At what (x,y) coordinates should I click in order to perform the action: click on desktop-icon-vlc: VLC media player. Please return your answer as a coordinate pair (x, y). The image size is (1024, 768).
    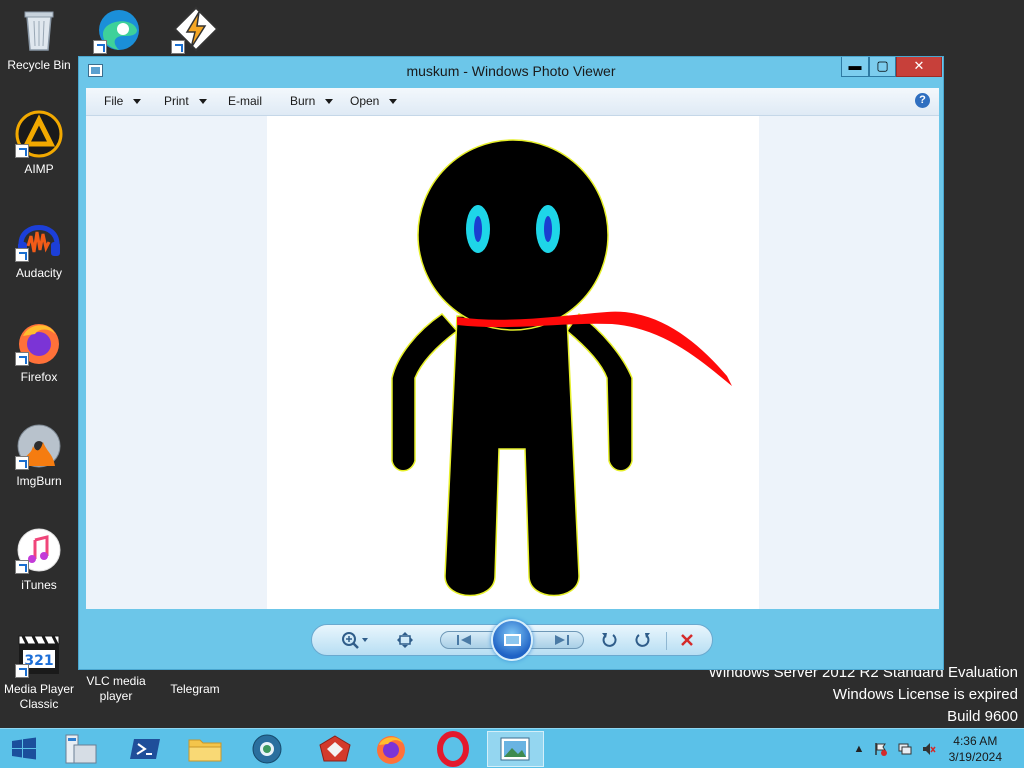
    Looking at the image, I should click on (116, 689).